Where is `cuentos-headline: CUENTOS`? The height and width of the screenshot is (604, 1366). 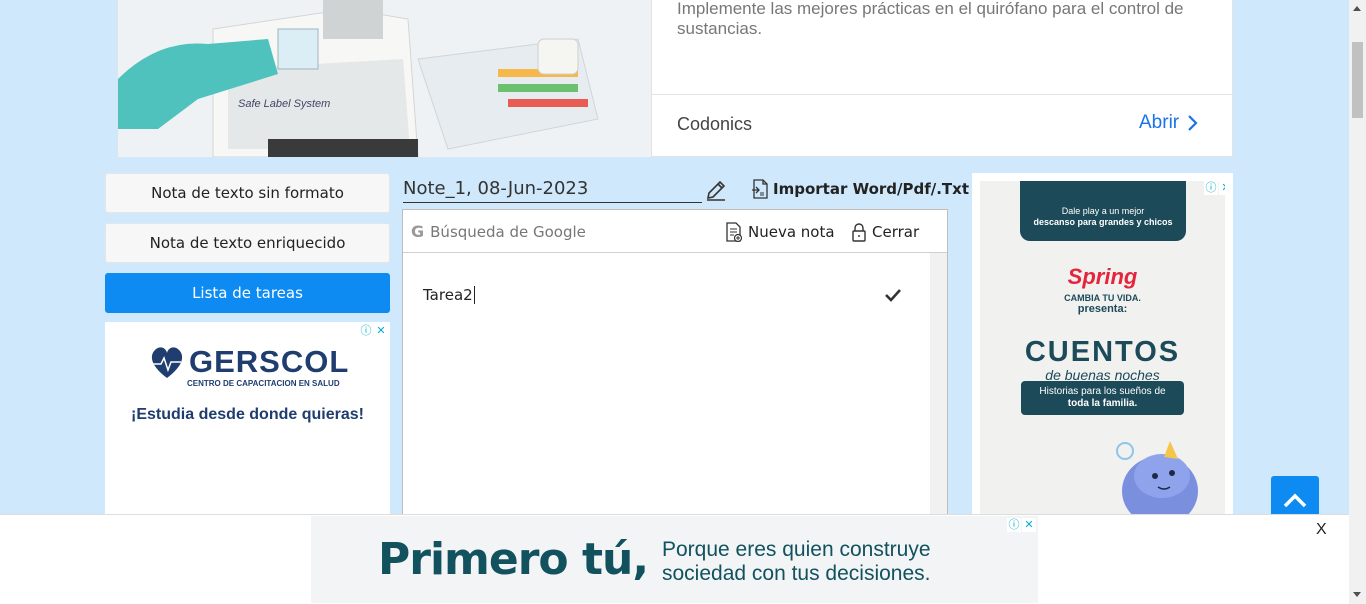
cuentos-headline: CUENTOS is located at coordinates (1102, 352).